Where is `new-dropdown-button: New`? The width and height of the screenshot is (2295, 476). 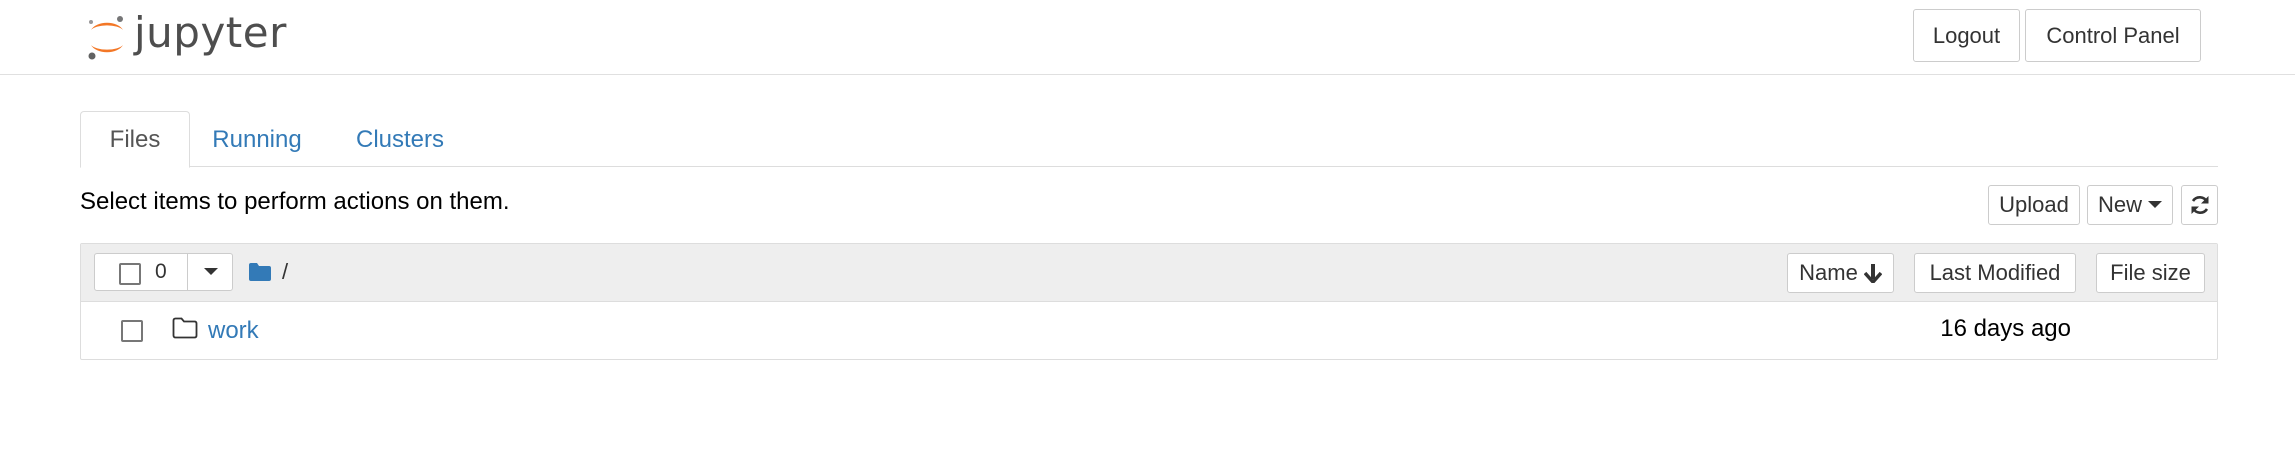 new-dropdown-button: New is located at coordinates (2130, 205).